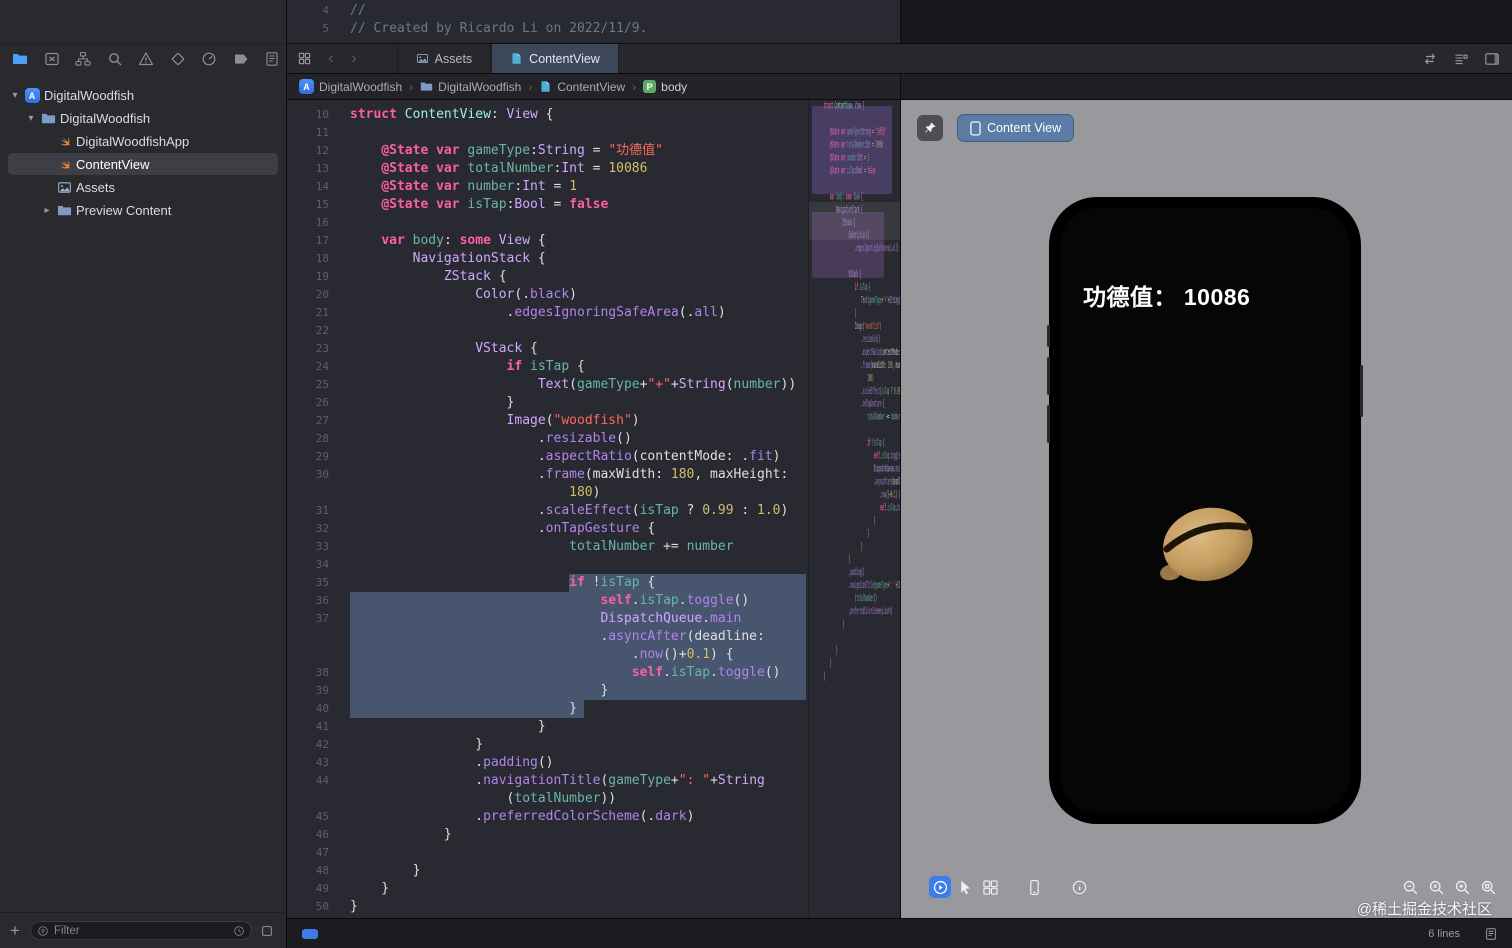 The height and width of the screenshot is (948, 1512). Describe the element at coordinates (886, 469) in the screenshot. I see `code-line-37: 37 DispatchQueue.main` at that location.